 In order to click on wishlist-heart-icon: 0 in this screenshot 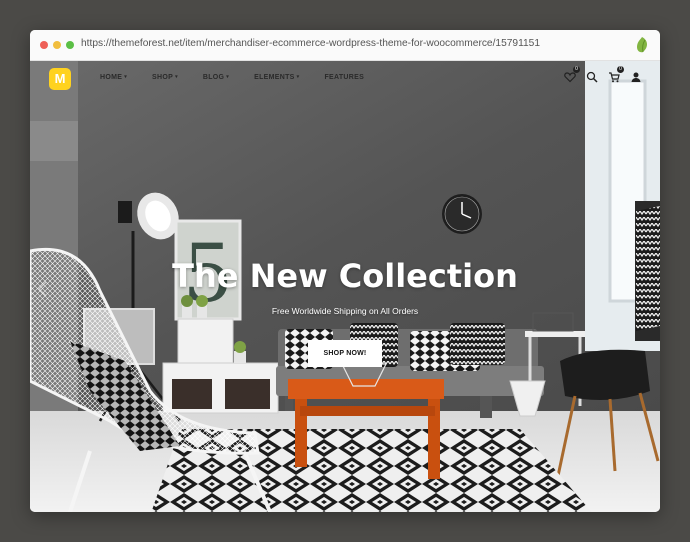, I will do `click(572, 74)`.